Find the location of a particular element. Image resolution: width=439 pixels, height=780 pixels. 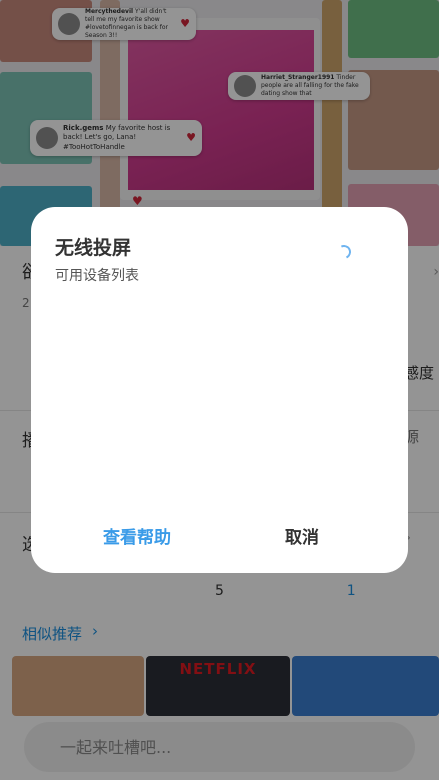

dialog-title: 无线投屏 is located at coordinates (93, 248).